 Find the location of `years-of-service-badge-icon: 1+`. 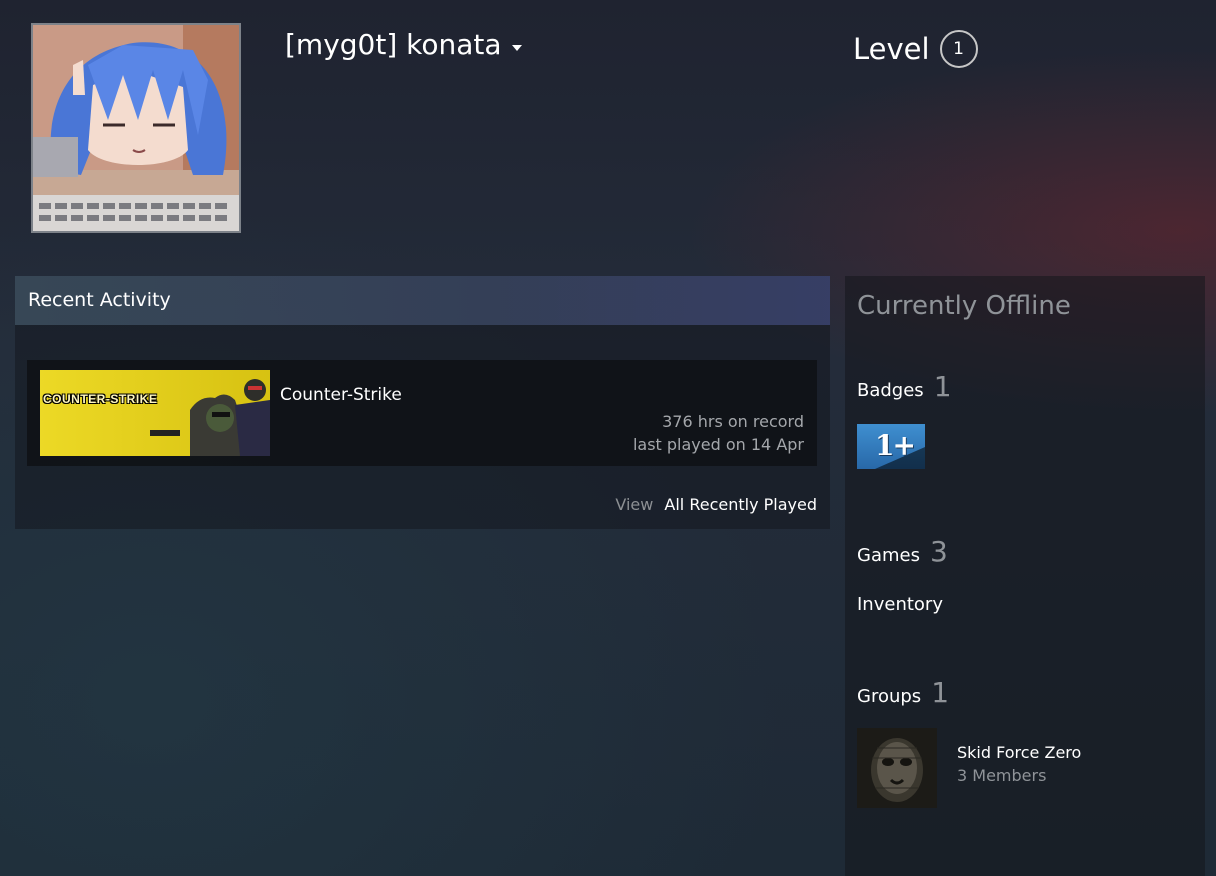

years-of-service-badge-icon: 1+ is located at coordinates (891, 446).